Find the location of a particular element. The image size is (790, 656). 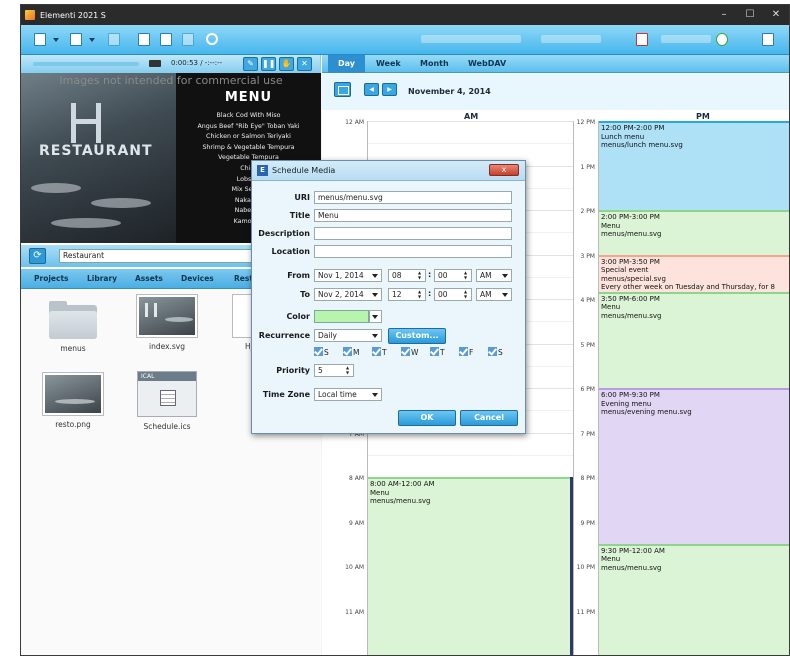

from-date-select: Nov 1, 2014 is located at coordinates (348, 275).